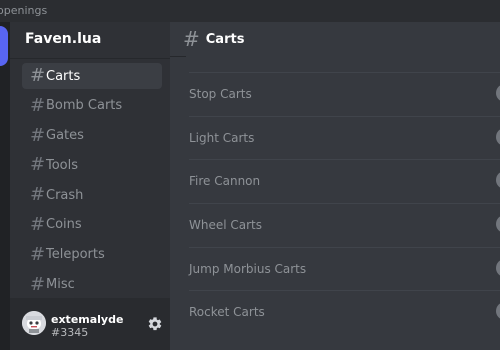 The width and height of the screenshot is (500, 350). Describe the element at coordinates (60, 285) in the screenshot. I see `channel-label: Misc` at that location.